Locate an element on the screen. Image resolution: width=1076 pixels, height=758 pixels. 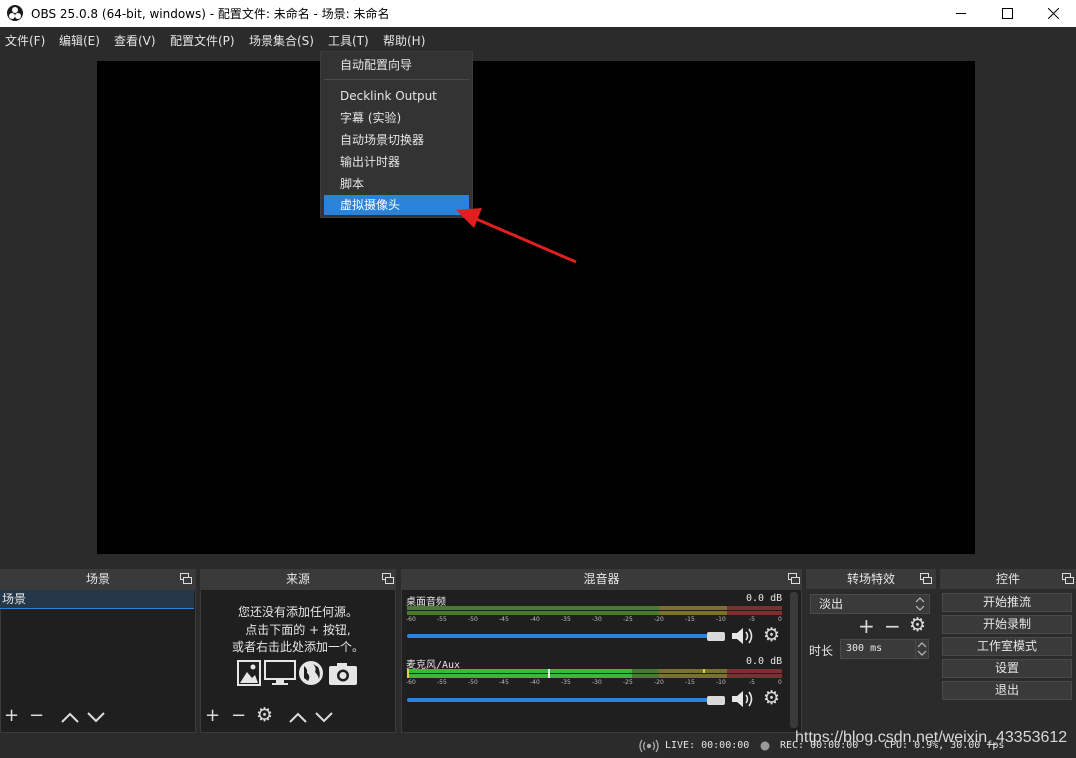
tick-label: -15 is located at coordinates (690, 619).